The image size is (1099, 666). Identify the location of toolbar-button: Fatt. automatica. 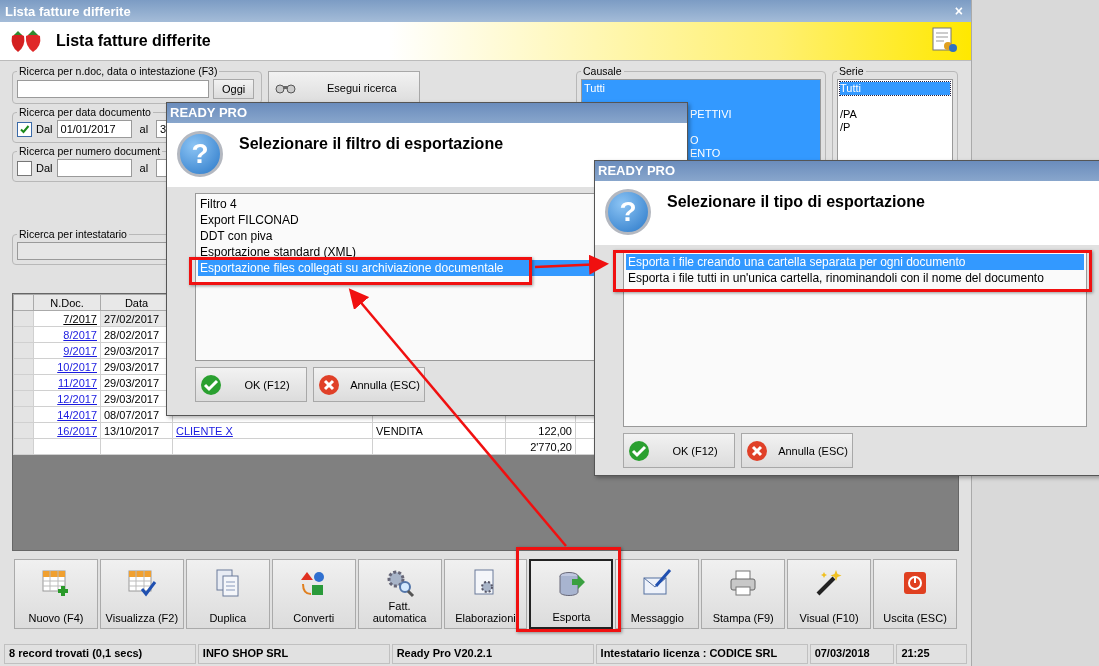
(399, 594).